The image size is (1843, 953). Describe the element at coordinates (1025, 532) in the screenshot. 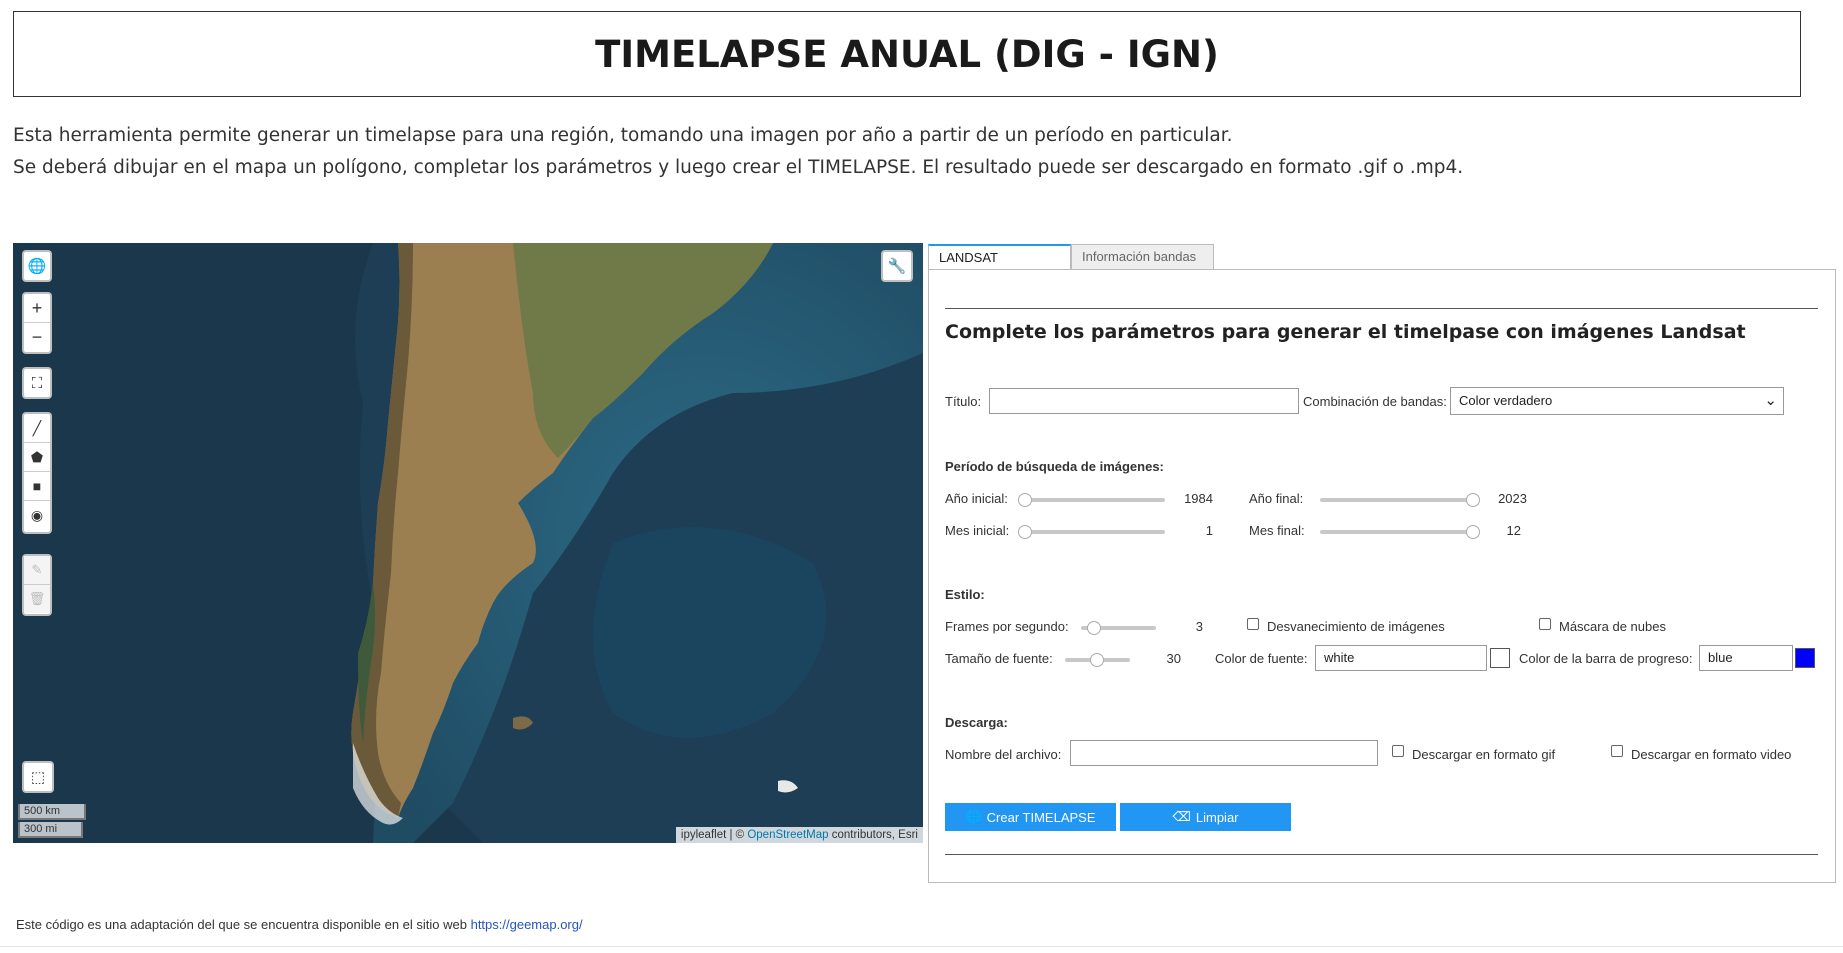

I see `start-month-thumb` at that location.